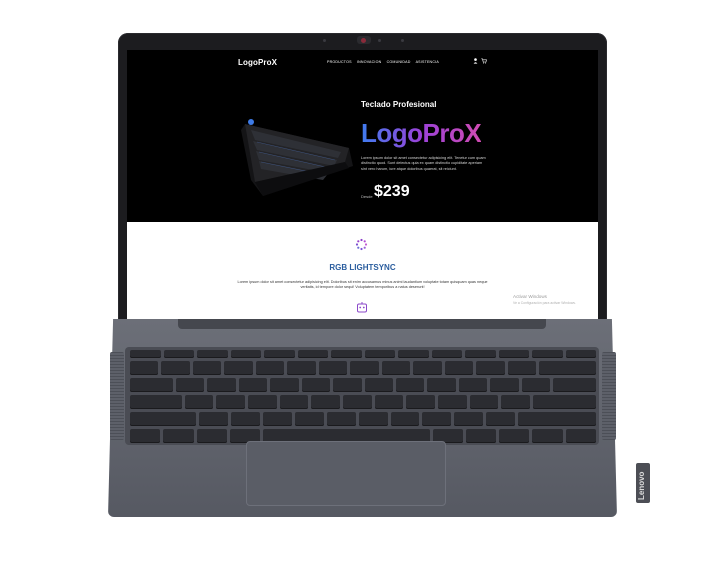 Image resolution: width=716 pixels, height=563 pixels. Describe the element at coordinates (609, 396) in the screenshot. I see `speaker-grille-right` at that location.